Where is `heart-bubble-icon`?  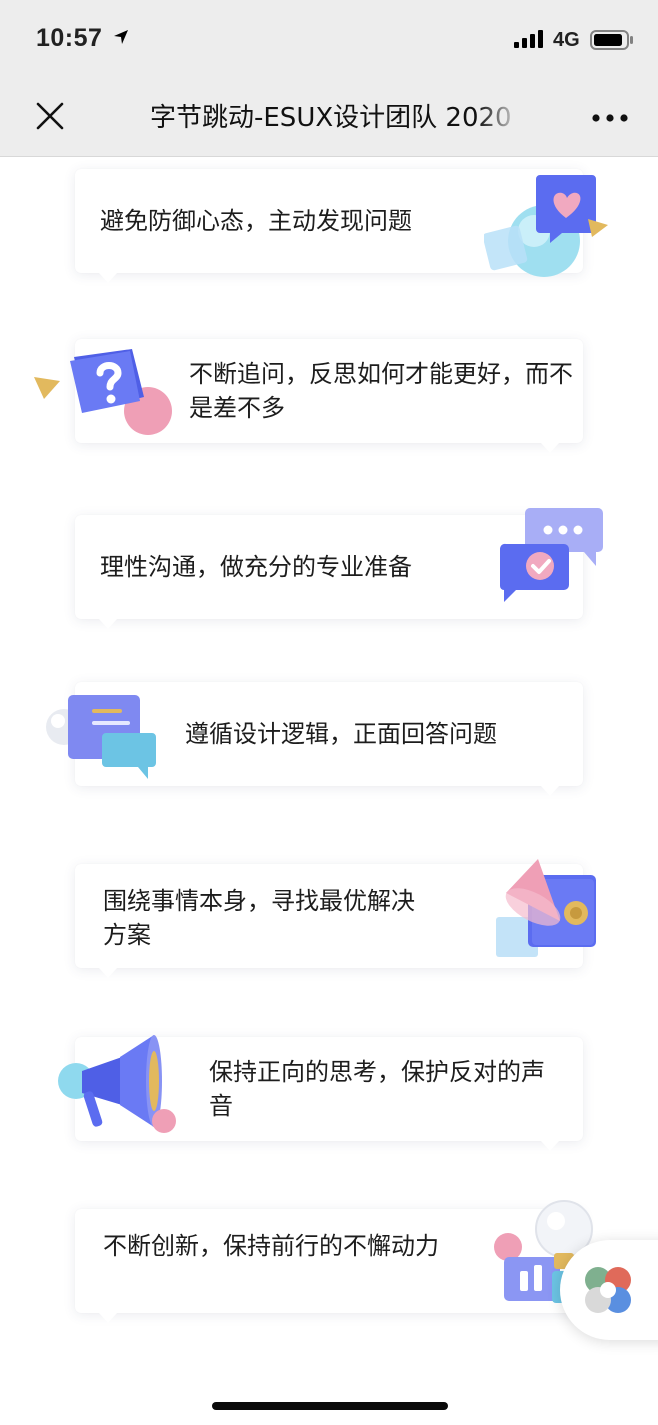
heart-bubble-icon is located at coordinates (546, 226).